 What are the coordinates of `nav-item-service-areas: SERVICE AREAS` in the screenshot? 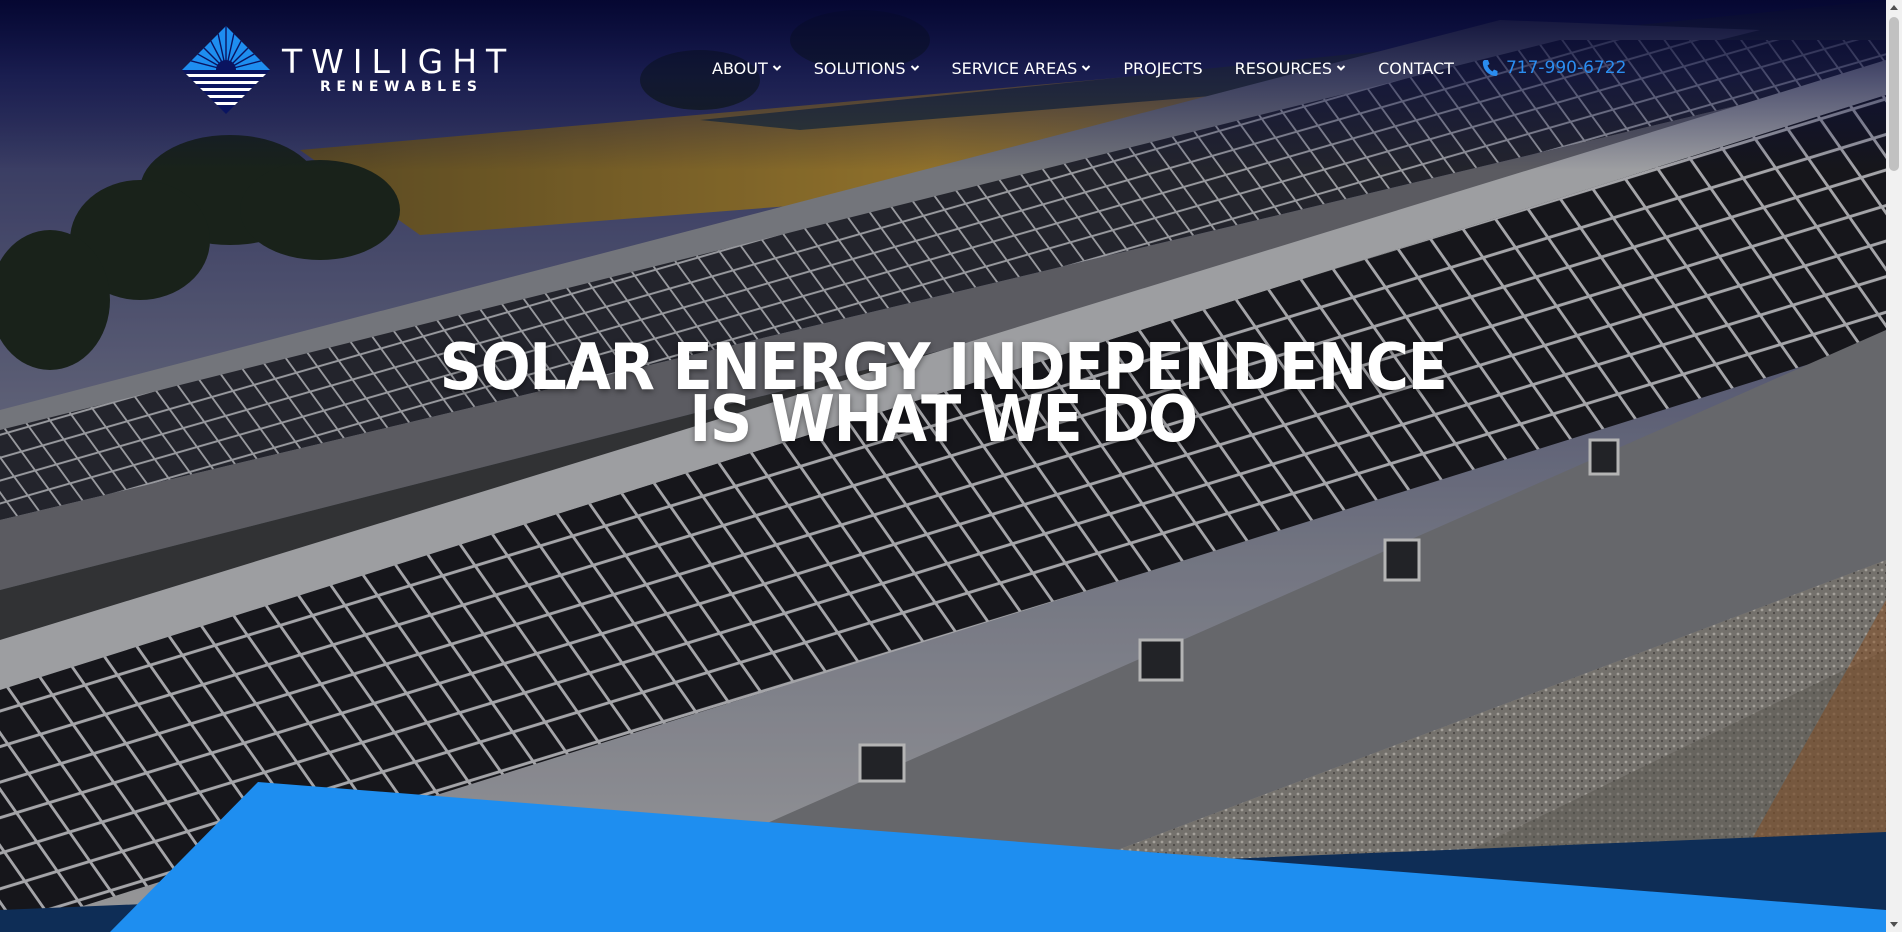 It's located at (1022, 68).